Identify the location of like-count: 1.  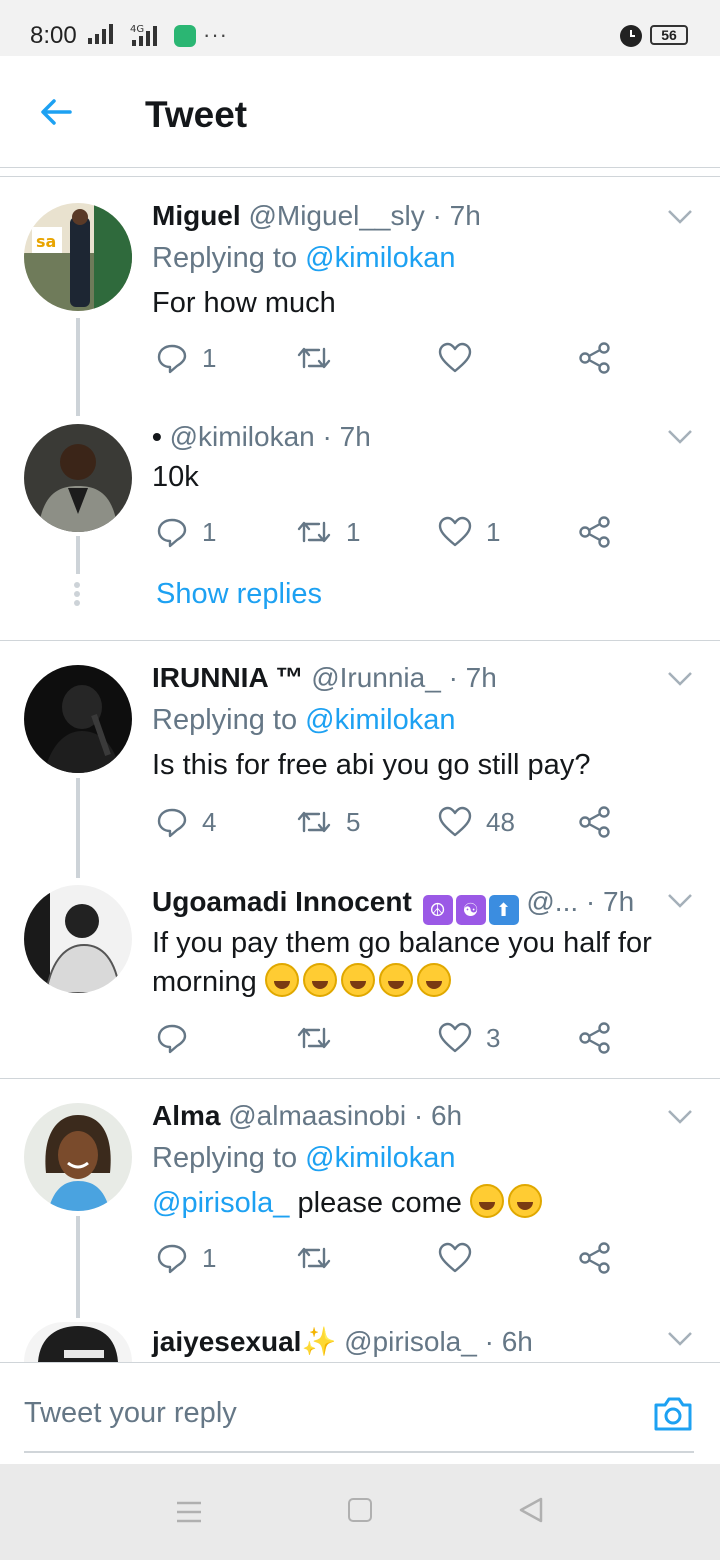
(493, 531).